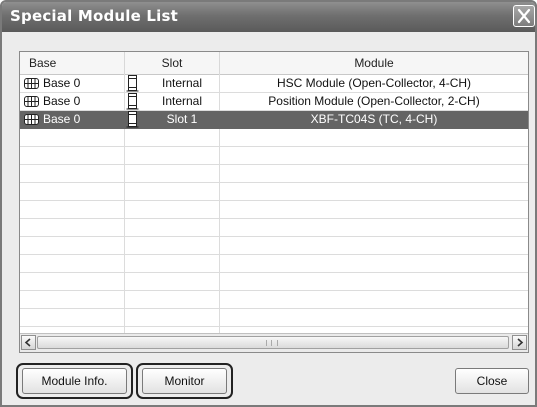 This screenshot has height=407, width=537. Describe the element at coordinates (43, 63) in the screenshot. I see `column-header-base-label: Base` at that location.